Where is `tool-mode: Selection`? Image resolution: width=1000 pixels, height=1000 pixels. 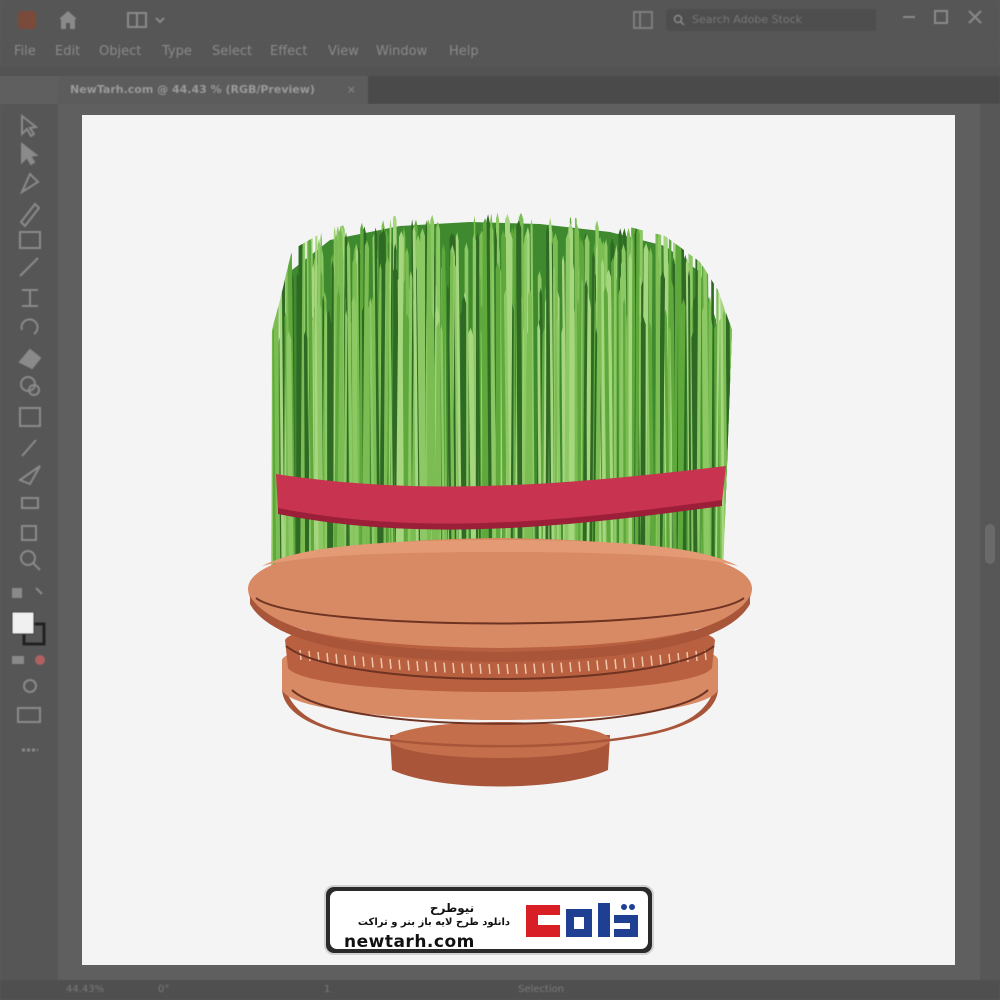
tool-mode: Selection is located at coordinates (541, 989).